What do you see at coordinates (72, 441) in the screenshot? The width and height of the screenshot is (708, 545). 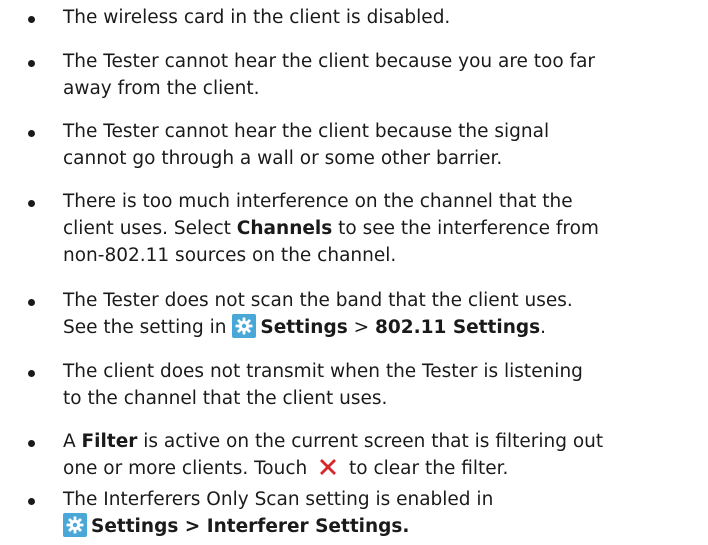 I see `text-run: A` at bounding box center [72, 441].